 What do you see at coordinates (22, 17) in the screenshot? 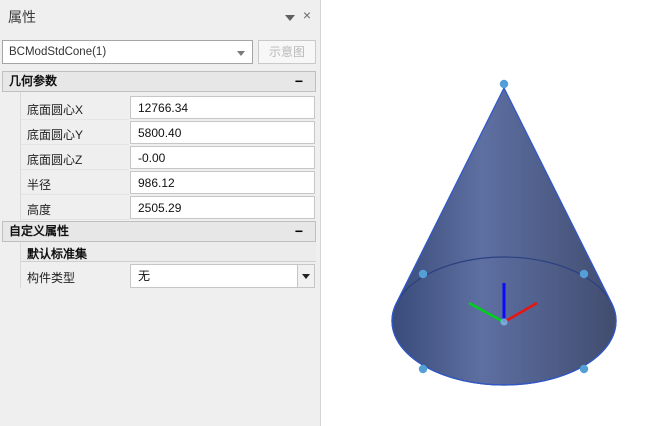
I see `panel-title: 属性` at bounding box center [22, 17].